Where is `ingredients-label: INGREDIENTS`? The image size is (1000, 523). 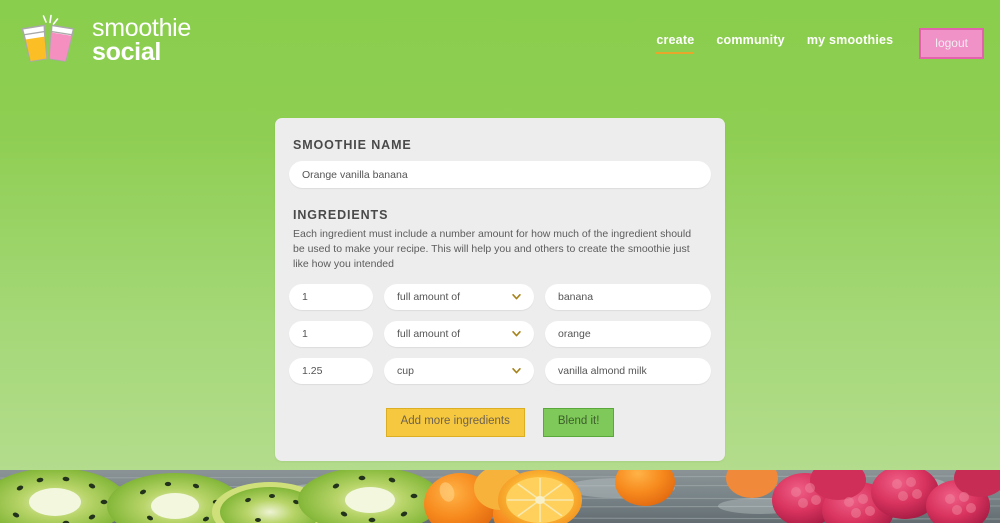 ingredients-label: INGREDIENTS is located at coordinates (341, 215).